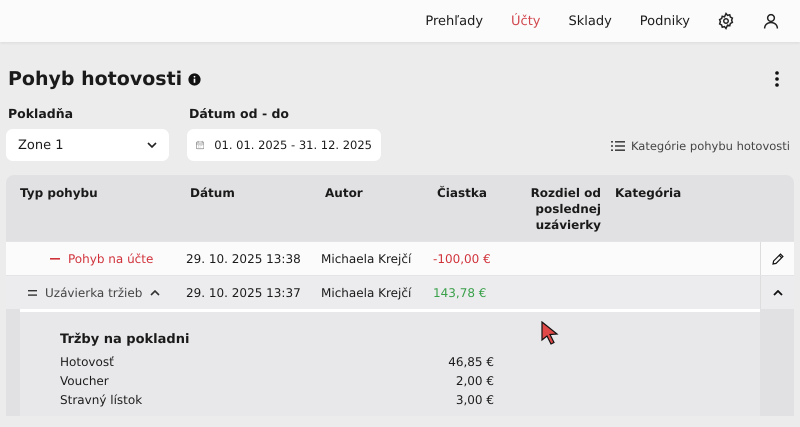 The width and height of the screenshot is (800, 427). I want to click on nav-link: Sklady, so click(590, 21).